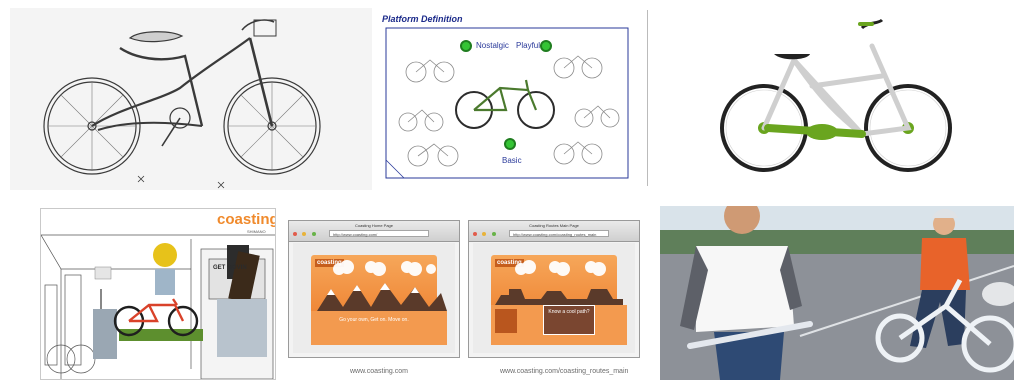 The width and height of the screenshot is (1014, 380). Describe the element at coordinates (564, 371) in the screenshot. I see `caption-routes: www.coasting.com/coasting_routes_main` at that location.